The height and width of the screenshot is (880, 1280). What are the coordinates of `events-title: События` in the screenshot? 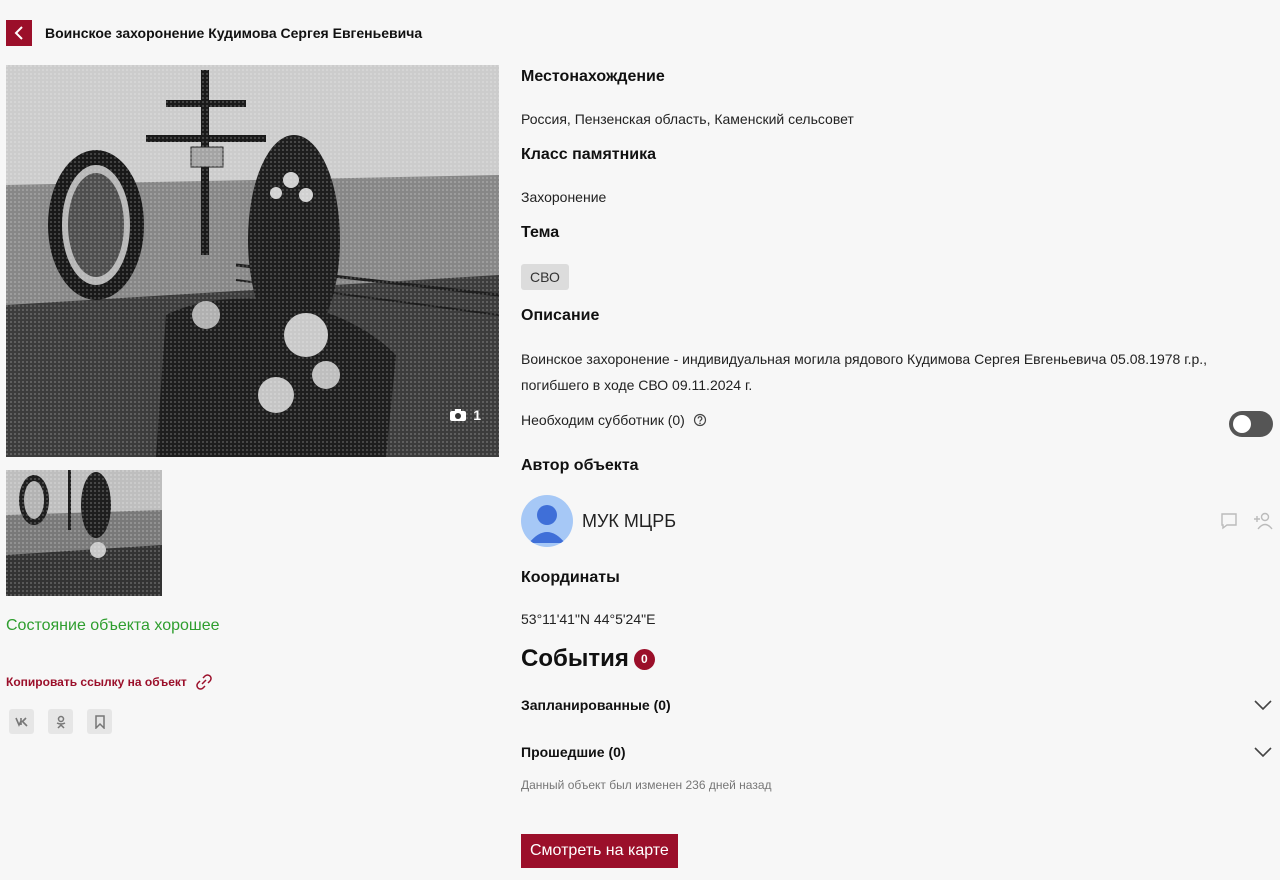 It's located at (575, 658).